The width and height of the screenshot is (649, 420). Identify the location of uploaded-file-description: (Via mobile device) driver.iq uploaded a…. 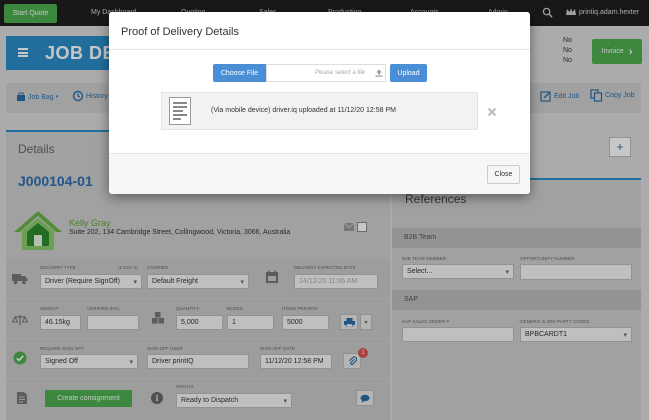
(303, 110).